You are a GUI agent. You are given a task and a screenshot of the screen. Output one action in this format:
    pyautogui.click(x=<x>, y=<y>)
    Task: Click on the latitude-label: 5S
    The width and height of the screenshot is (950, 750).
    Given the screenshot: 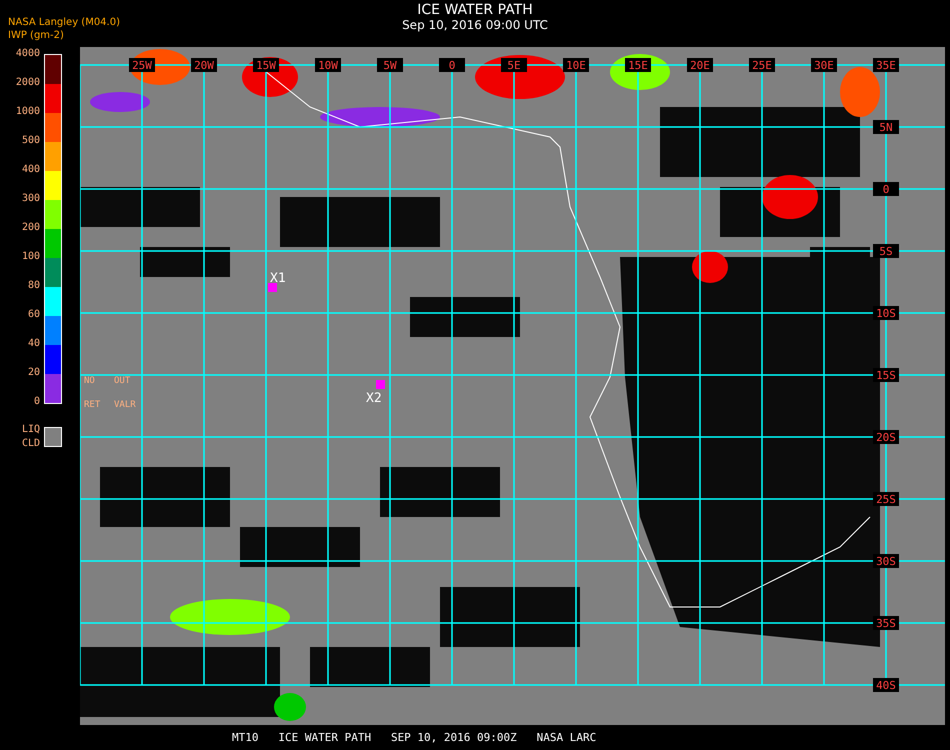 What is the action you would take?
    pyautogui.click(x=886, y=251)
    